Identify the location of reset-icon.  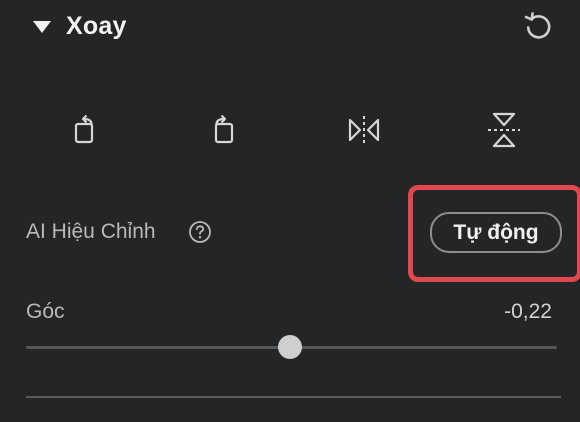
(538, 28).